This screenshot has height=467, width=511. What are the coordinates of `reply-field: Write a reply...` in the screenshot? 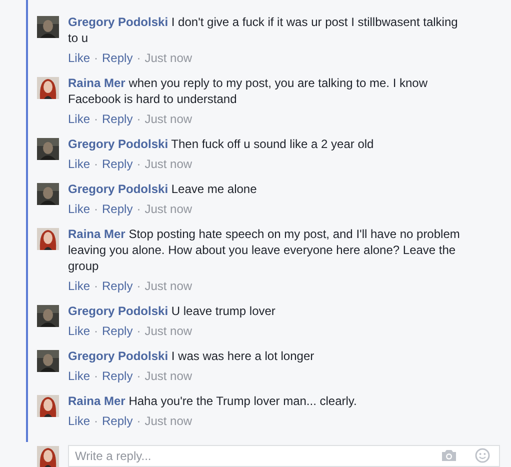 It's located at (284, 456).